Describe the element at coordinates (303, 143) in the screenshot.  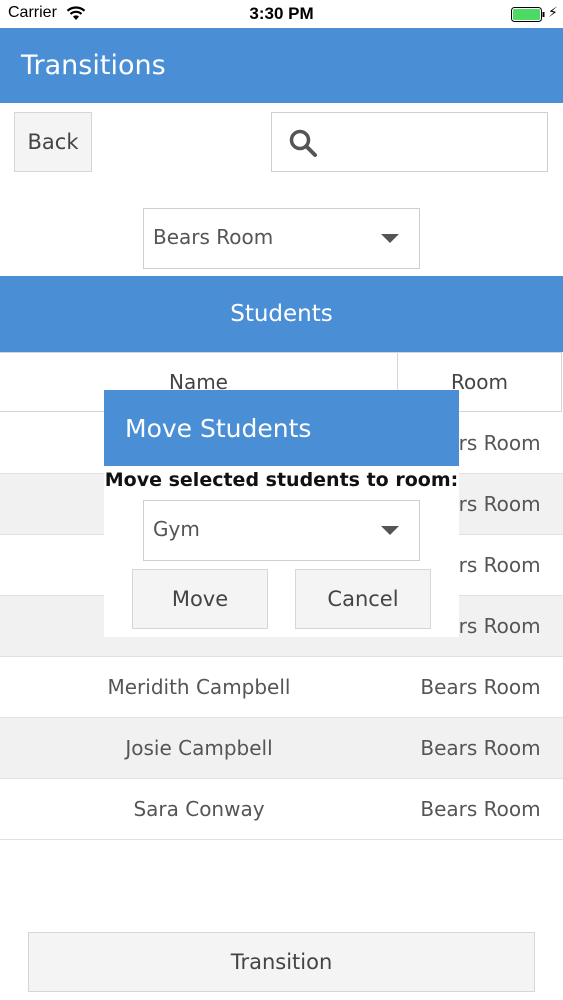
I see `search-icon` at that location.